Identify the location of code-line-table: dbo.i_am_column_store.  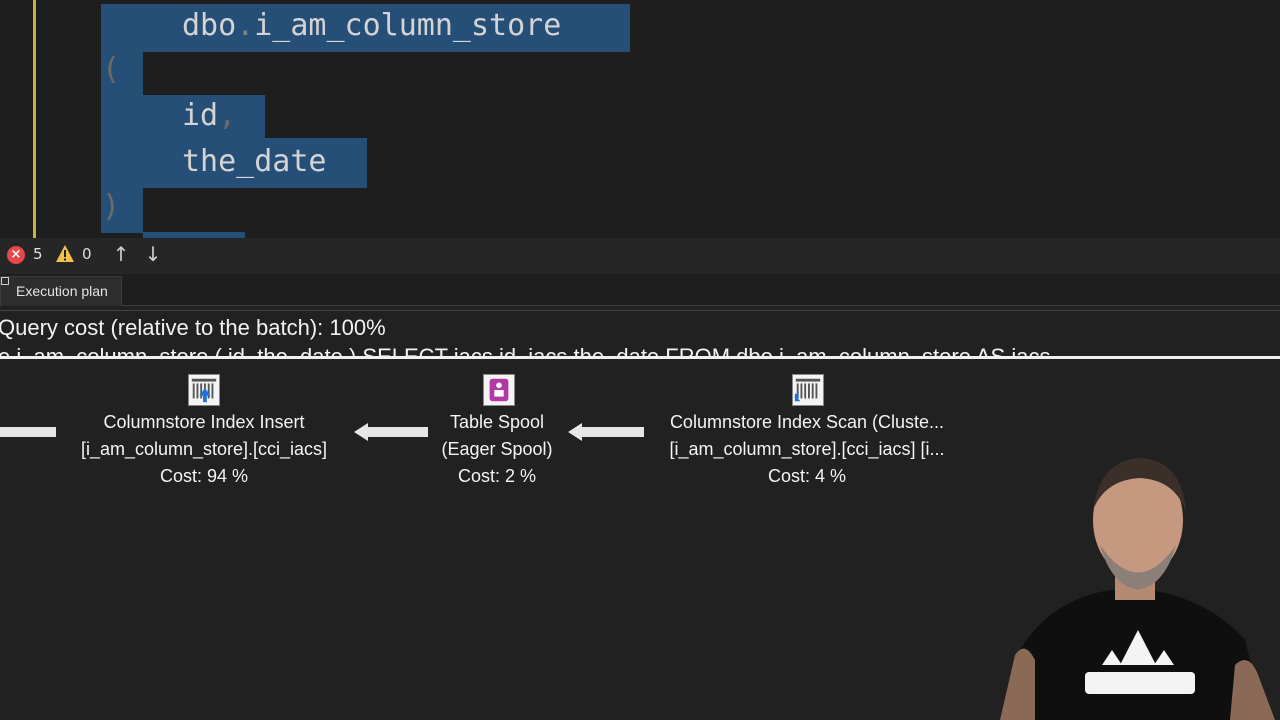
(372, 25).